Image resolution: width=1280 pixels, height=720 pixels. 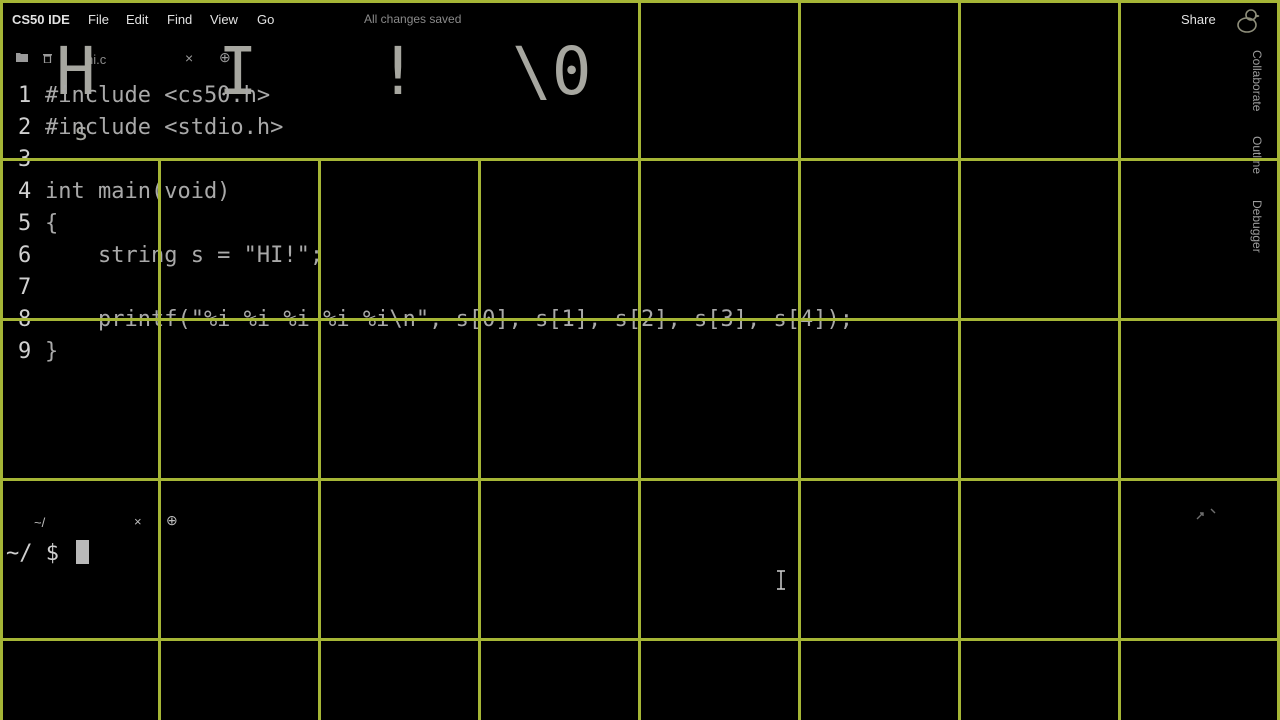 What do you see at coordinates (25, 95) in the screenshot?
I see `line-number: 1` at bounding box center [25, 95].